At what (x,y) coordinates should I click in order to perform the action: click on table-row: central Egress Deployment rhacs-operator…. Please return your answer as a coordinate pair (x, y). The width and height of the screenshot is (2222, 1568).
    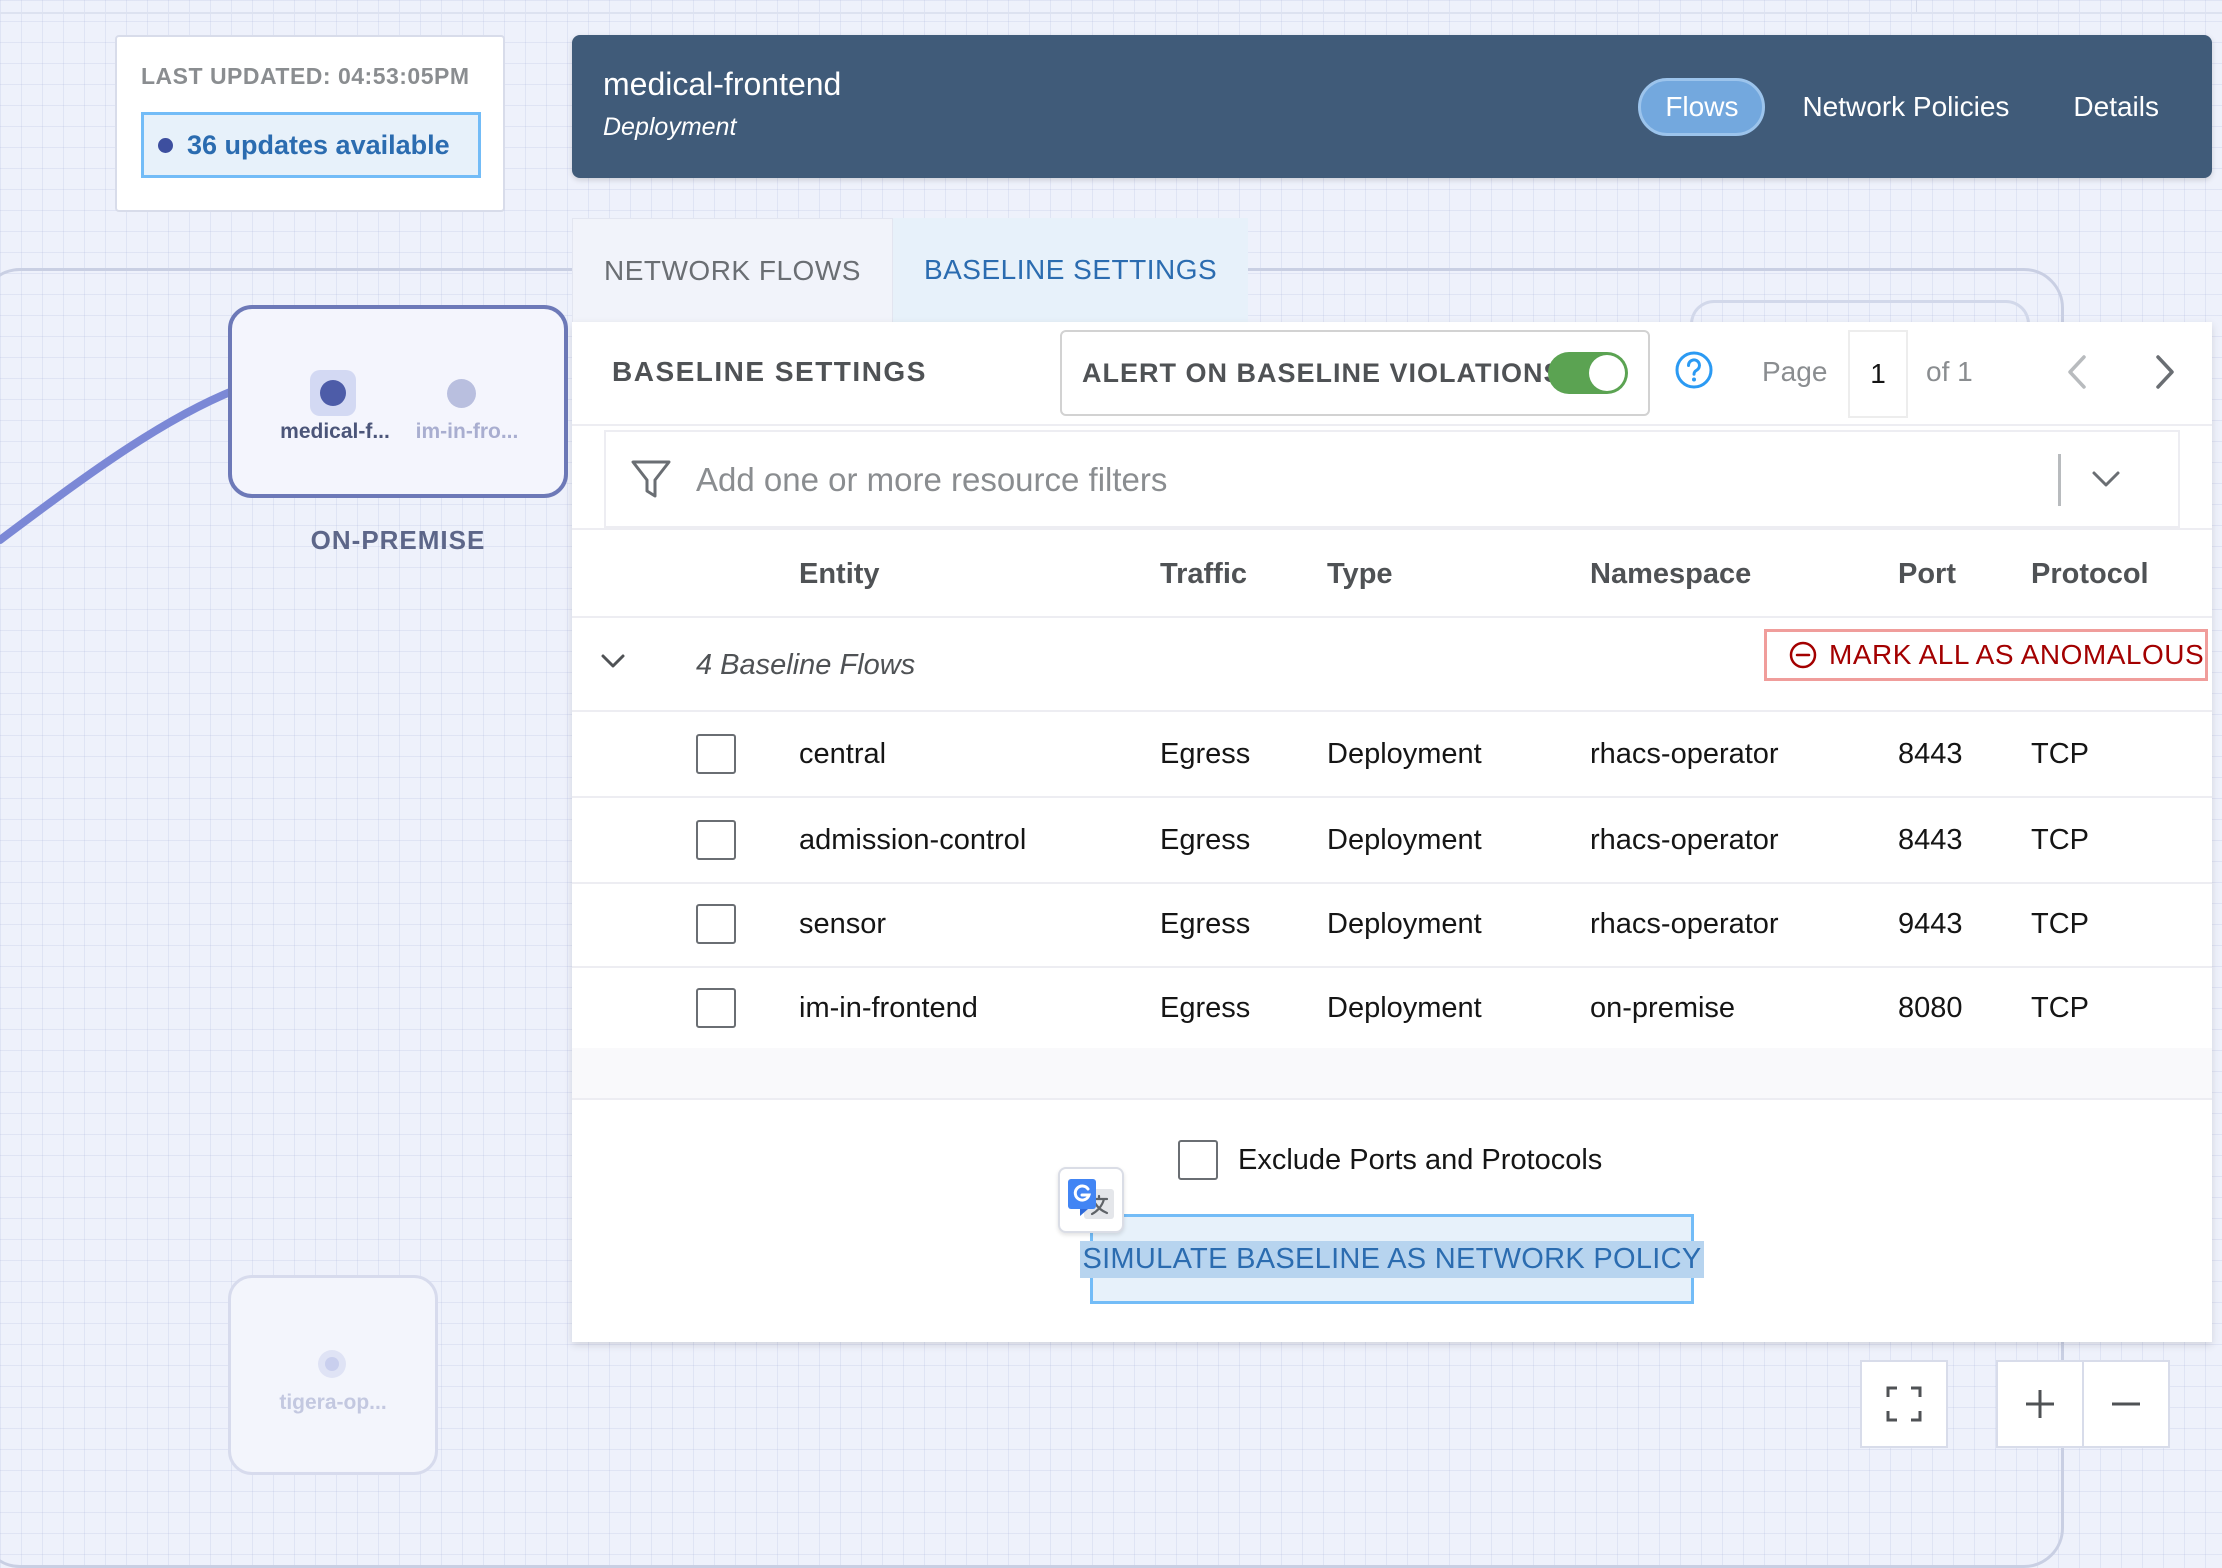
    Looking at the image, I should click on (1392, 755).